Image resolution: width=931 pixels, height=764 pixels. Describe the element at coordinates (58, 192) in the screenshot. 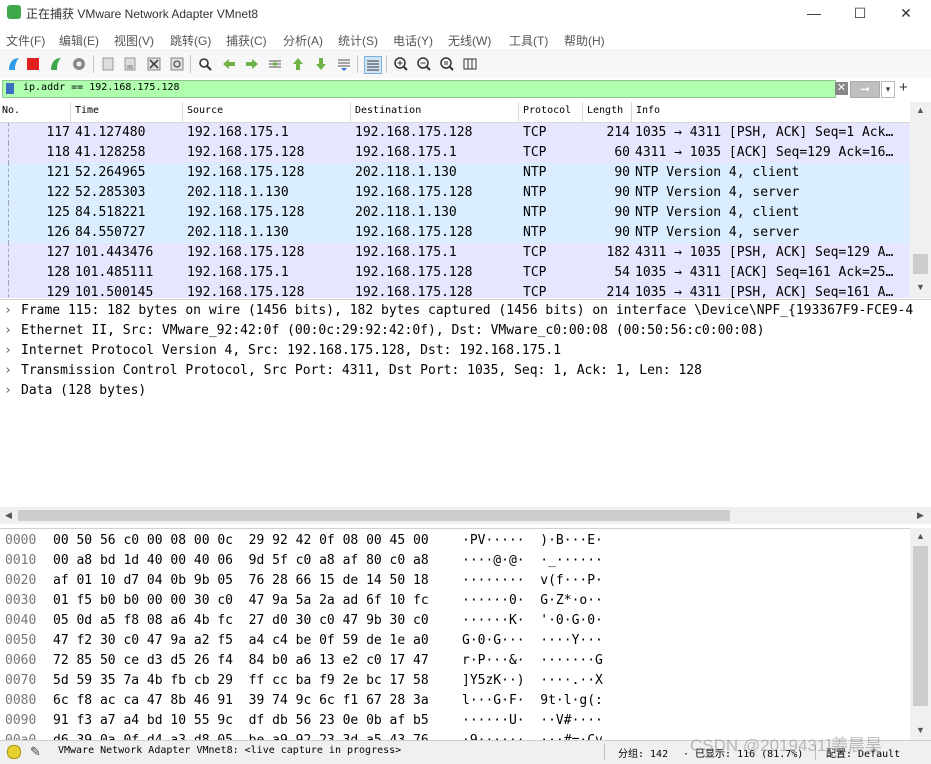

I see `cell-no: 122` at that location.